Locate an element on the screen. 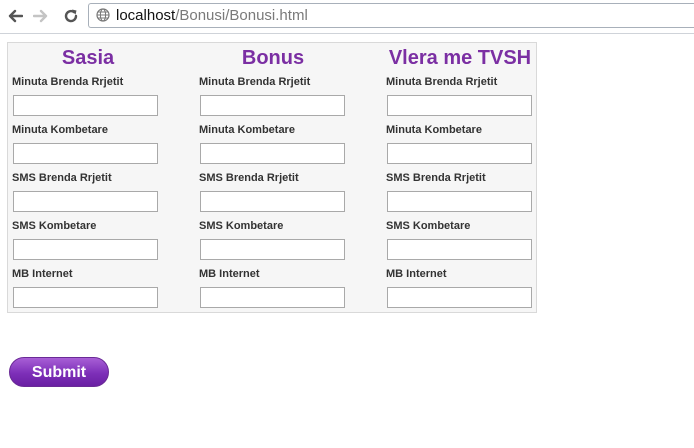 The height and width of the screenshot is (448, 694). submit-button: Submit is located at coordinates (59, 372).